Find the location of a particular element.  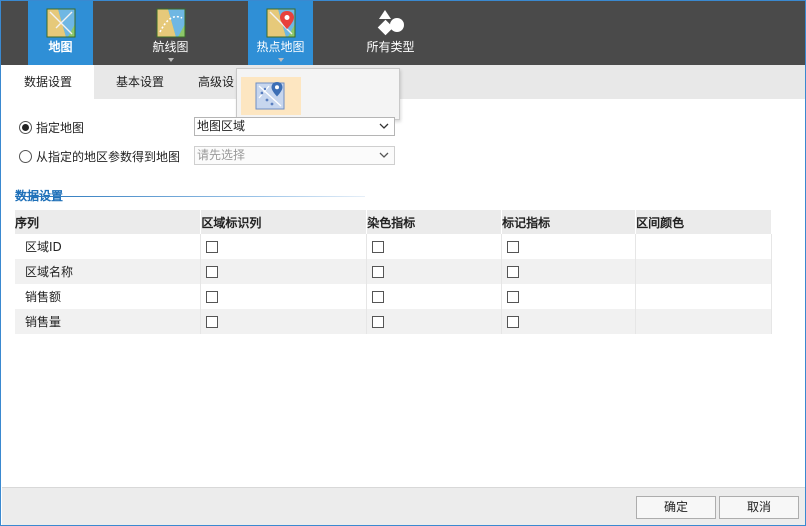

field-name: 销售量 is located at coordinates (108, 321).